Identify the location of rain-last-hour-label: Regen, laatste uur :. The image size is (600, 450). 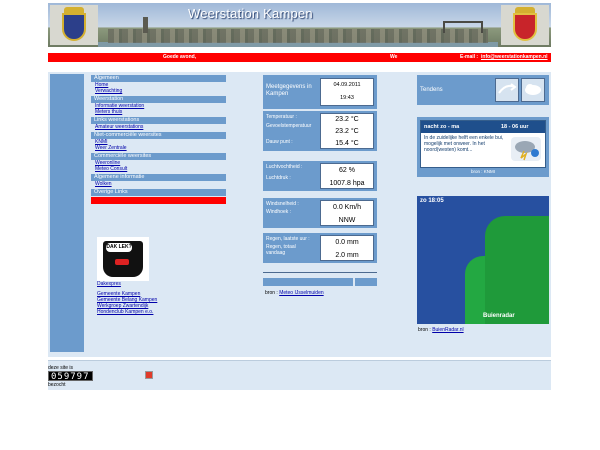
(288, 239).